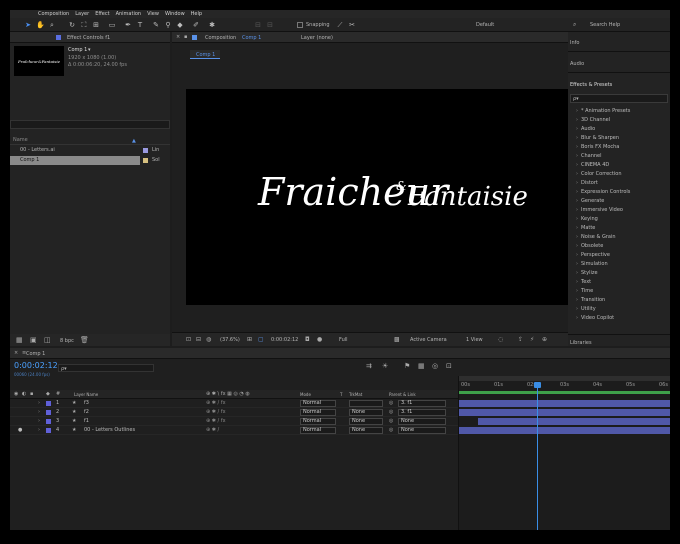 The width and height of the screenshot is (680, 544). What do you see at coordinates (619, 255) in the screenshot?
I see `effect-category: Perspective` at bounding box center [619, 255].